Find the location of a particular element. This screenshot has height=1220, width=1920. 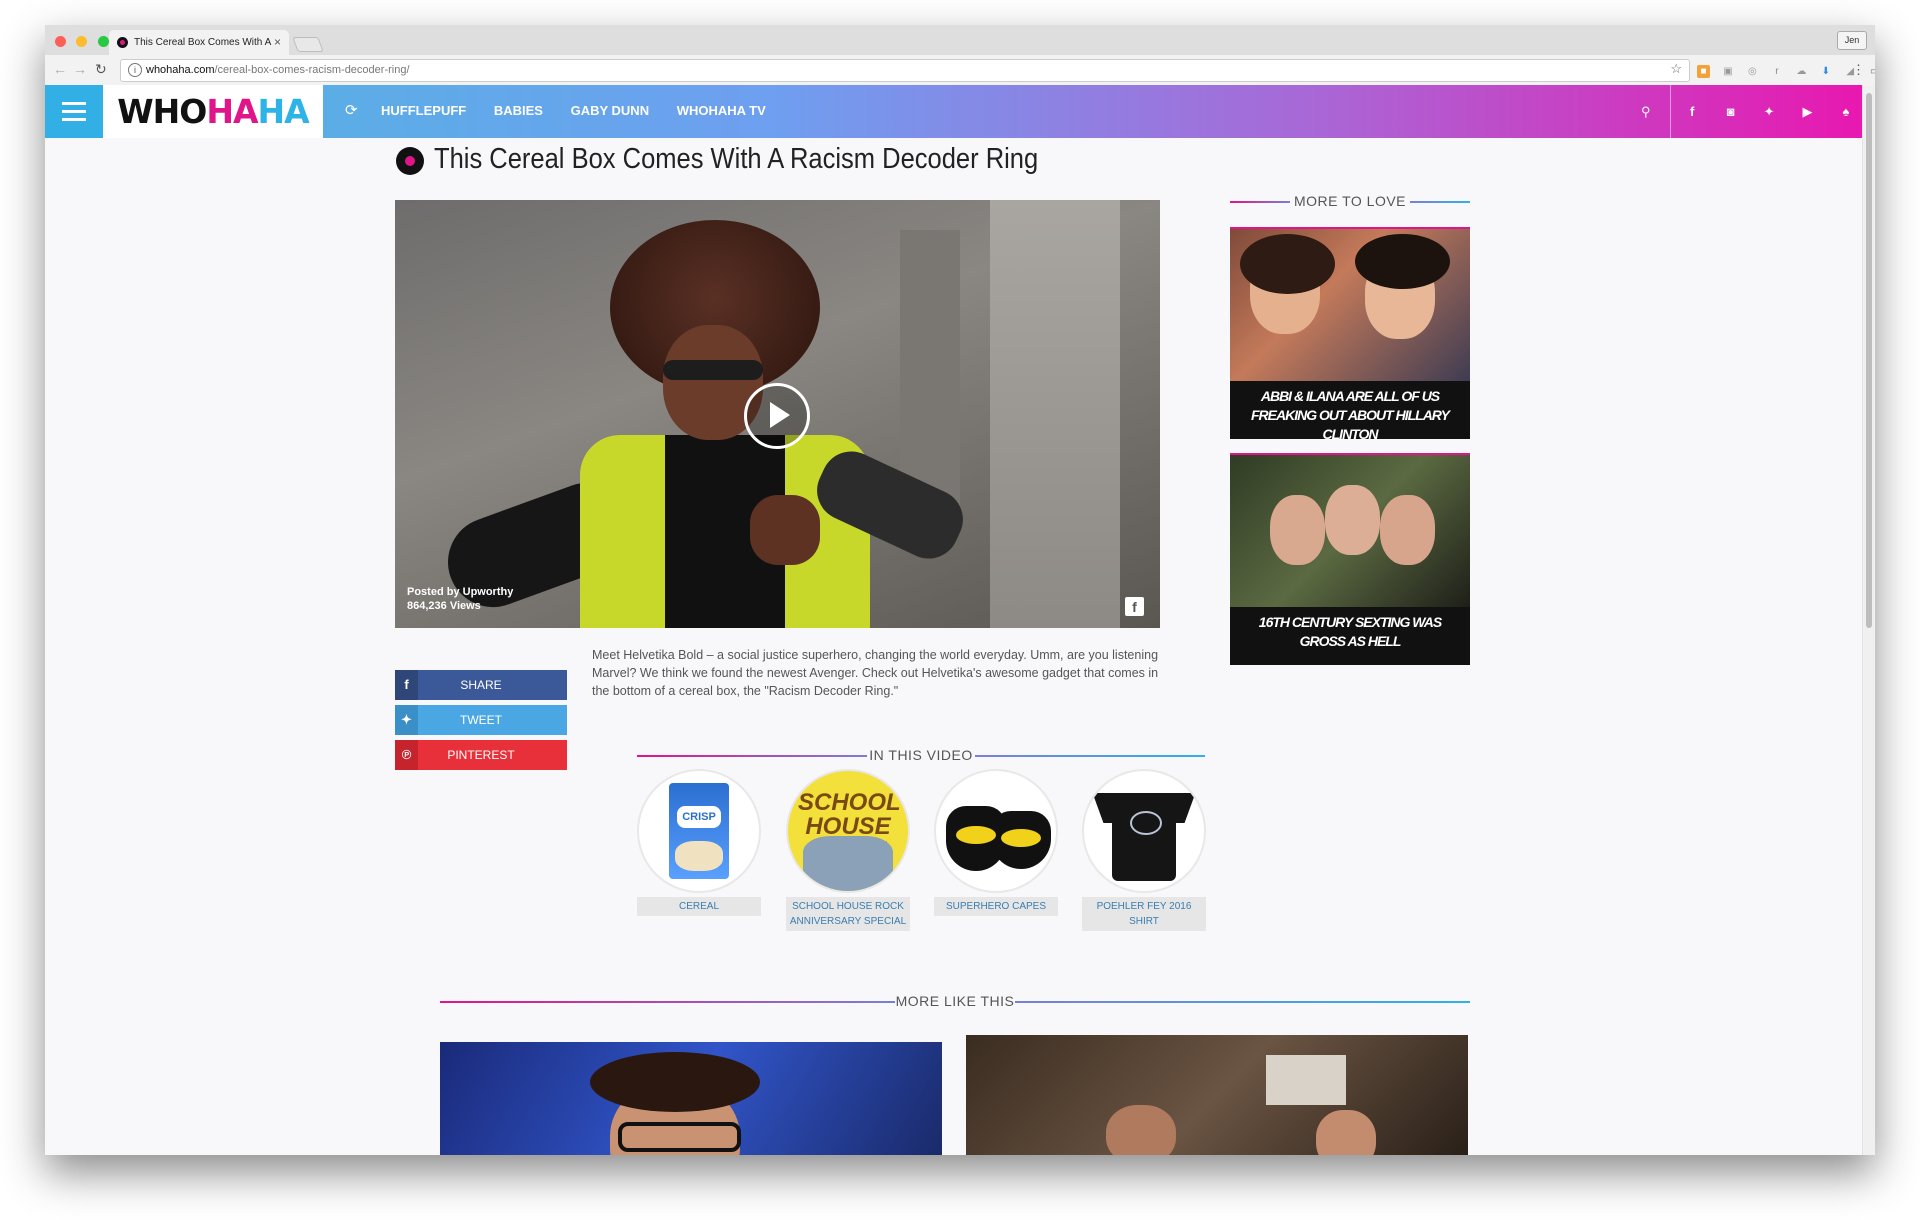

hamburger-menu-icon is located at coordinates (74, 111).